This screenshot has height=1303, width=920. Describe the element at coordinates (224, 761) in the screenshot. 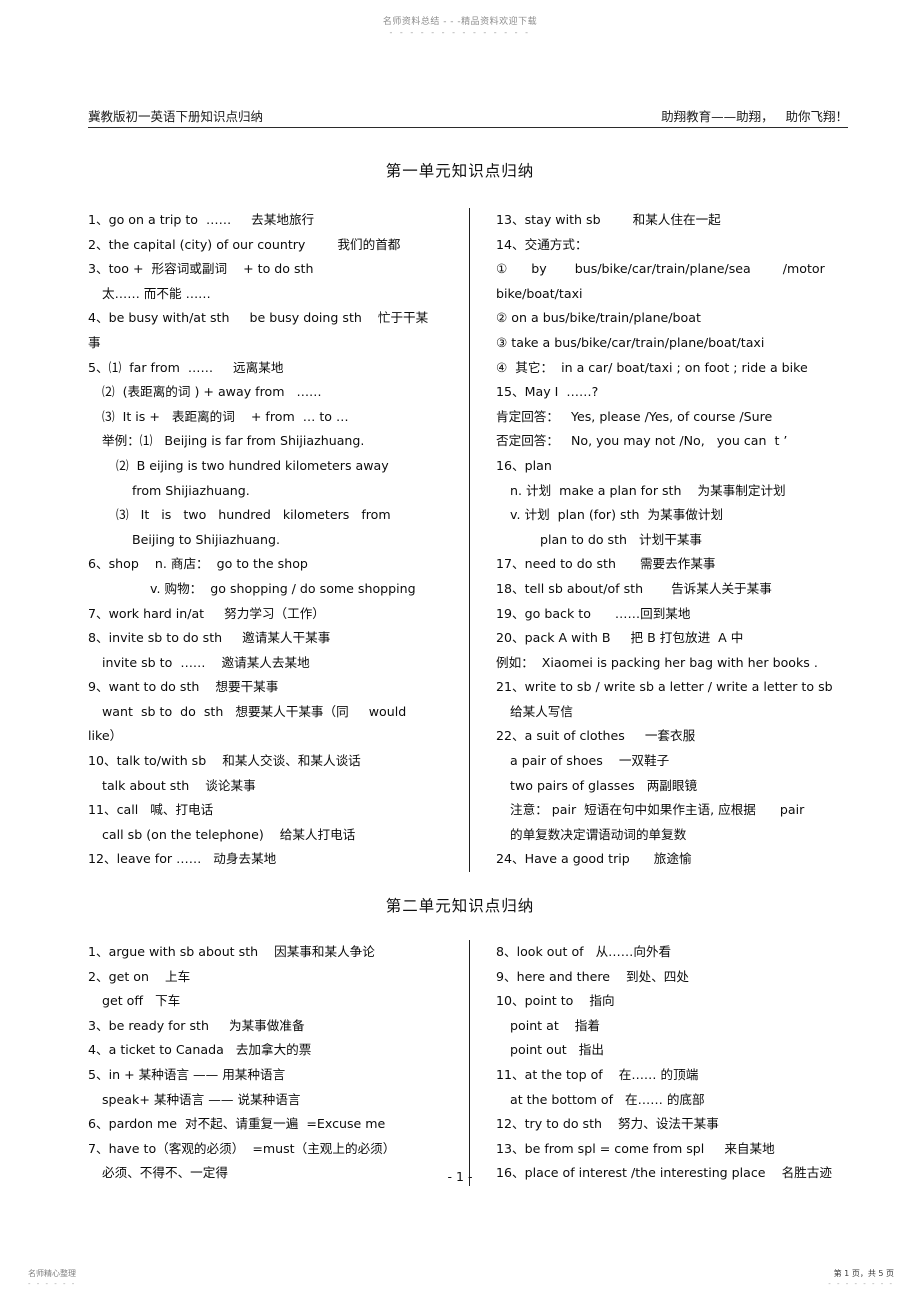

I see `knowledge-point-line: 10、talk to/with sb 和某人交谈、和某人谈话` at that location.